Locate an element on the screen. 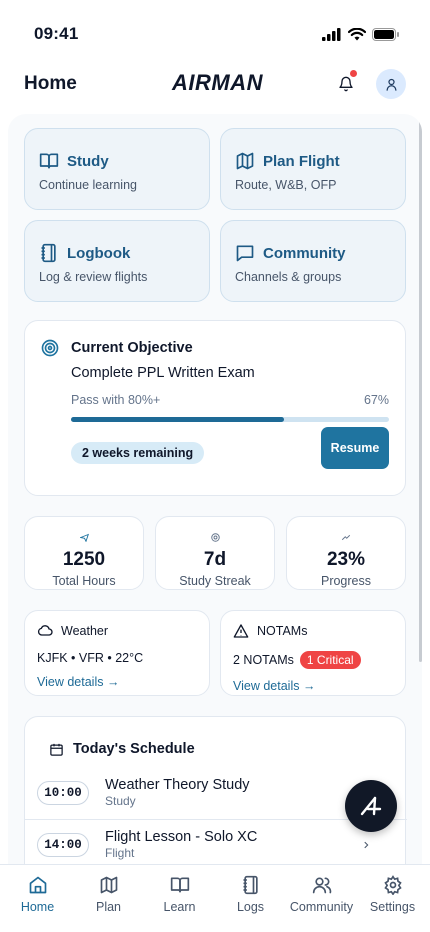 Image resolution: width=430 pixels, height=932 pixels. notams-count: 2 NOTAMs is located at coordinates (263, 660).